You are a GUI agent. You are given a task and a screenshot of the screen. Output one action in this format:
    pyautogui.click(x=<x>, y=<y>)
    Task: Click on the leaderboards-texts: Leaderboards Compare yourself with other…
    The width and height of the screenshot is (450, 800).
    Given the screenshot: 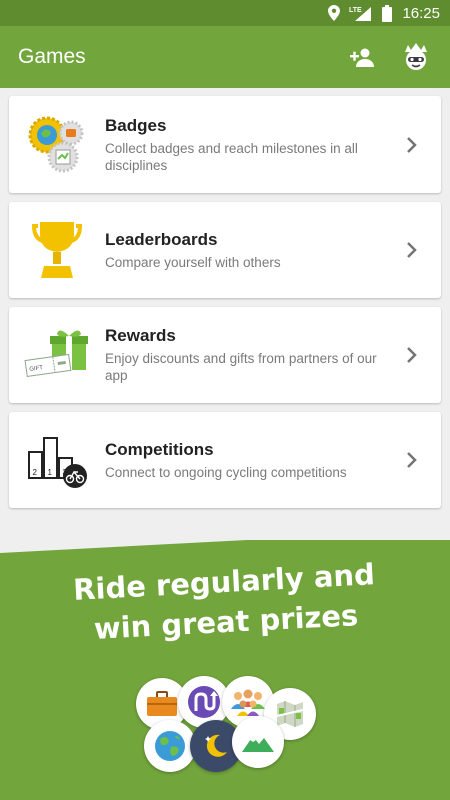 What is the action you would take?
    pyautogui.click(x=273, y=250)
    